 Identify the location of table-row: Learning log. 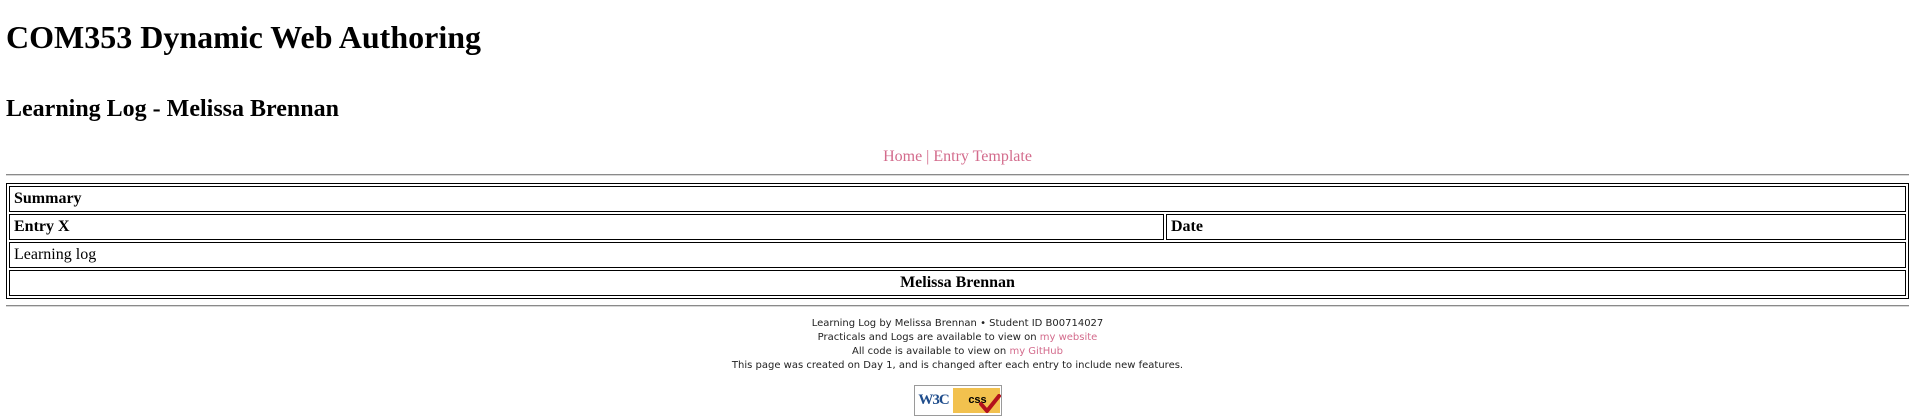
(957, 255).